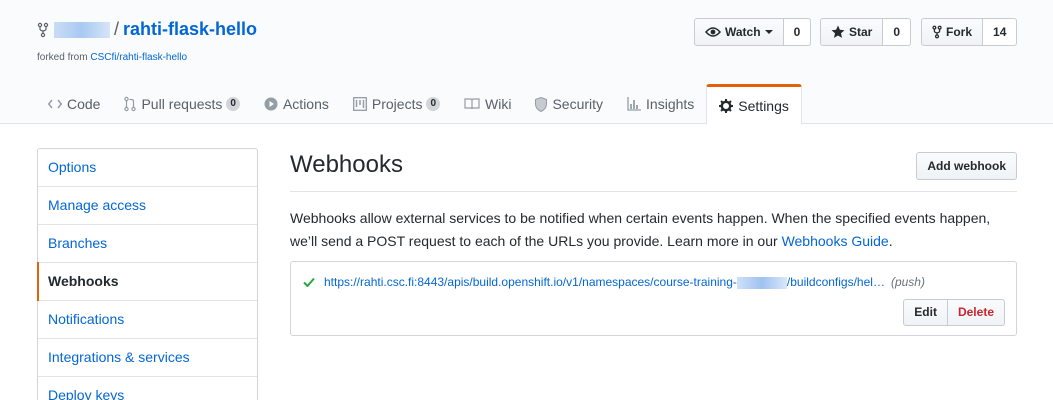  What do you see at coordinates (578, 104) in the screenshot?
I see `tab-security-label: Security` at bounding box center [578, 104].